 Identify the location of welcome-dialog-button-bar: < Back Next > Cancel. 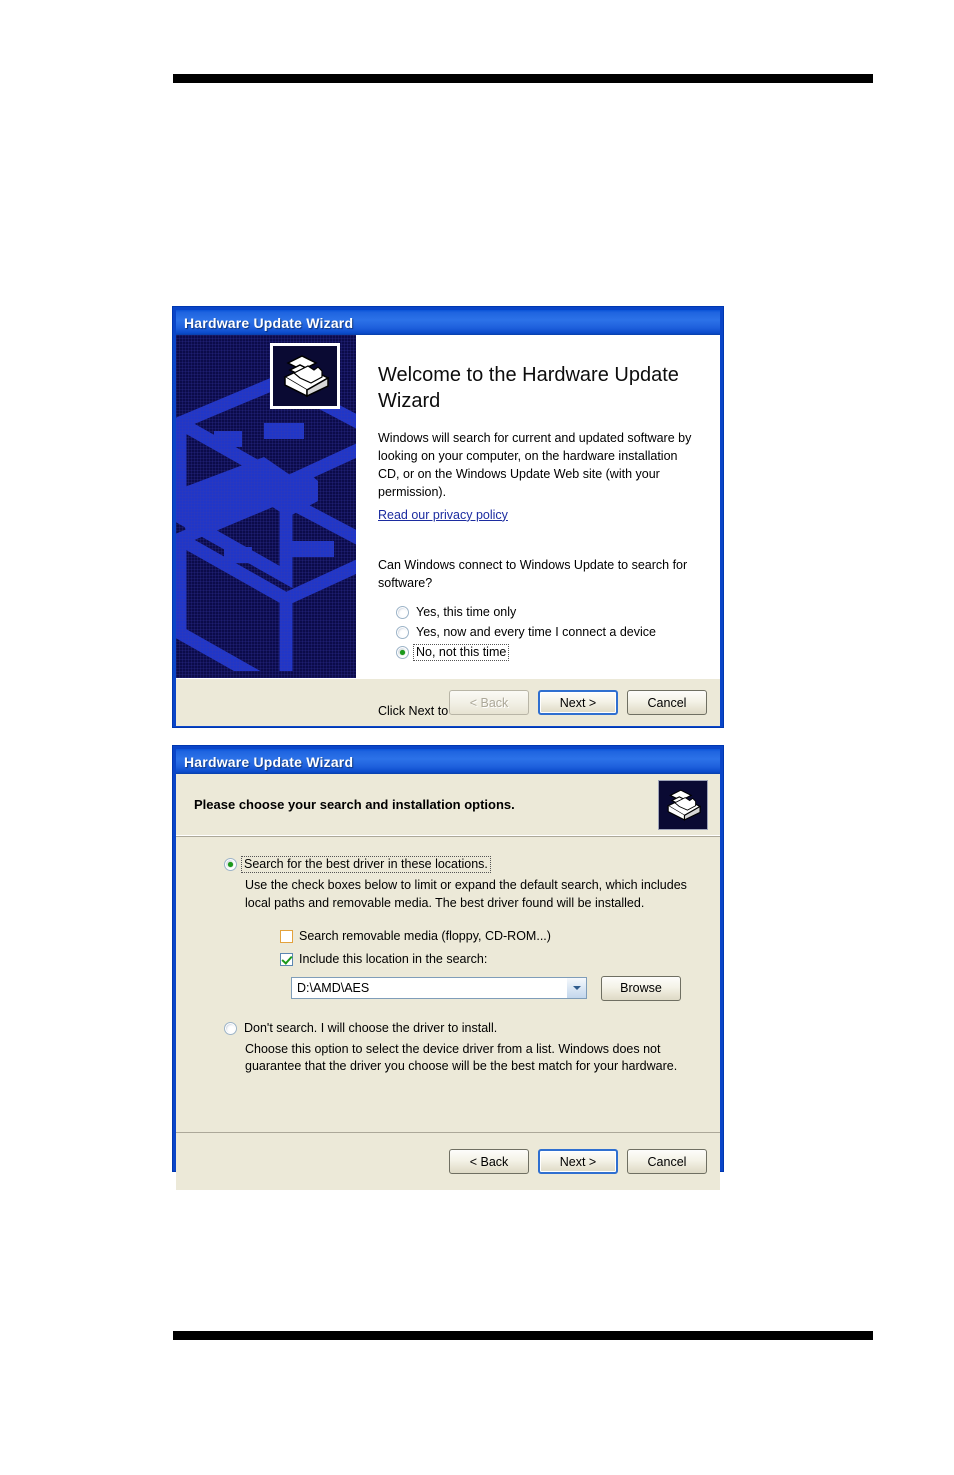
(448, 702).